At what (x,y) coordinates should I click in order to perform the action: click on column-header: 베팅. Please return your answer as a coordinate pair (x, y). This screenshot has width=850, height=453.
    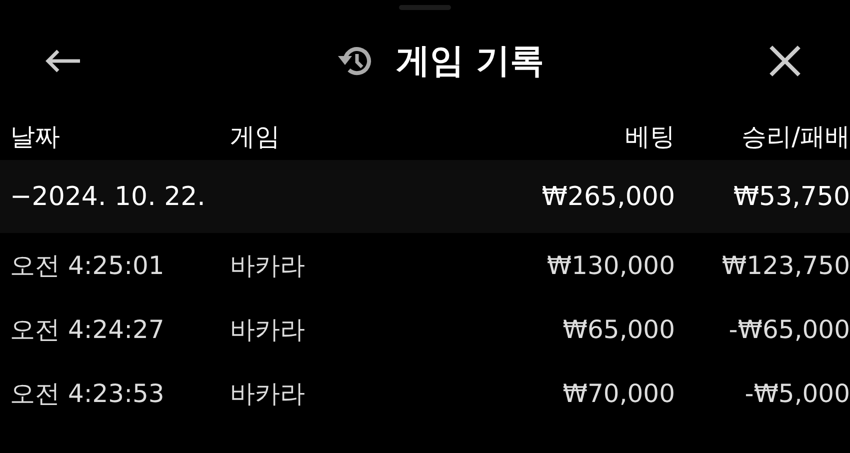
    Looking at the image, I should click on (649, 136).